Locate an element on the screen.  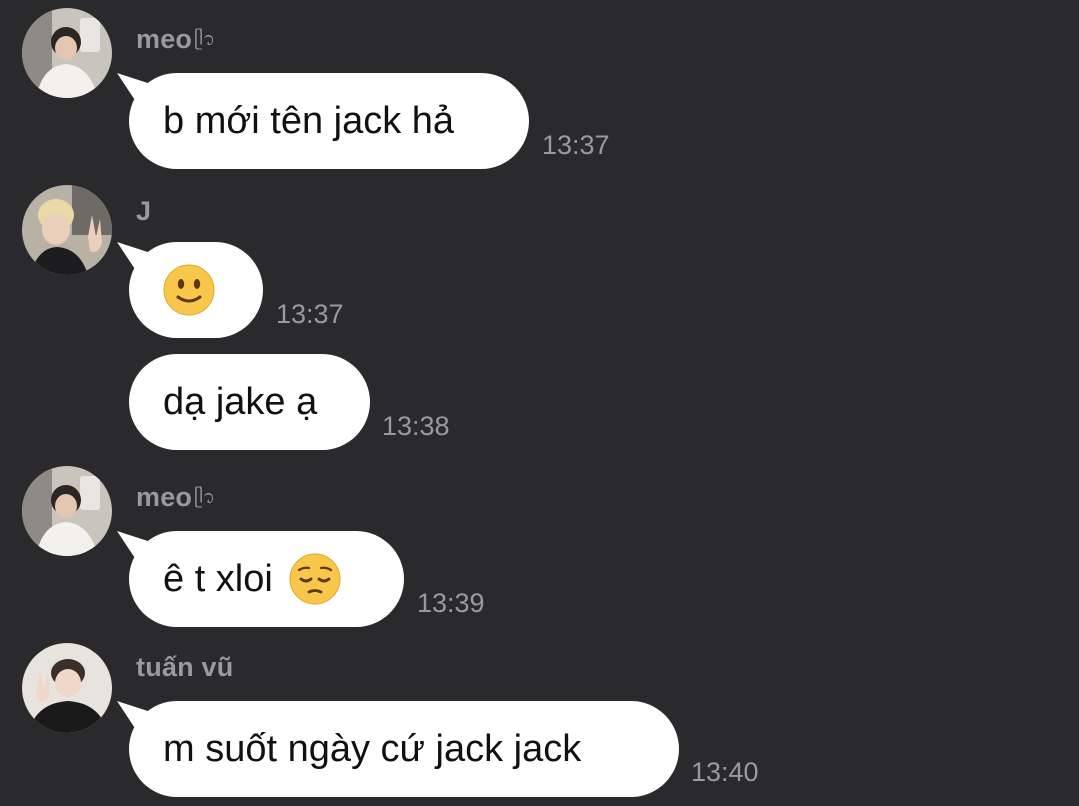
avatar-tuan-vu is located at coordinates (67, 688).